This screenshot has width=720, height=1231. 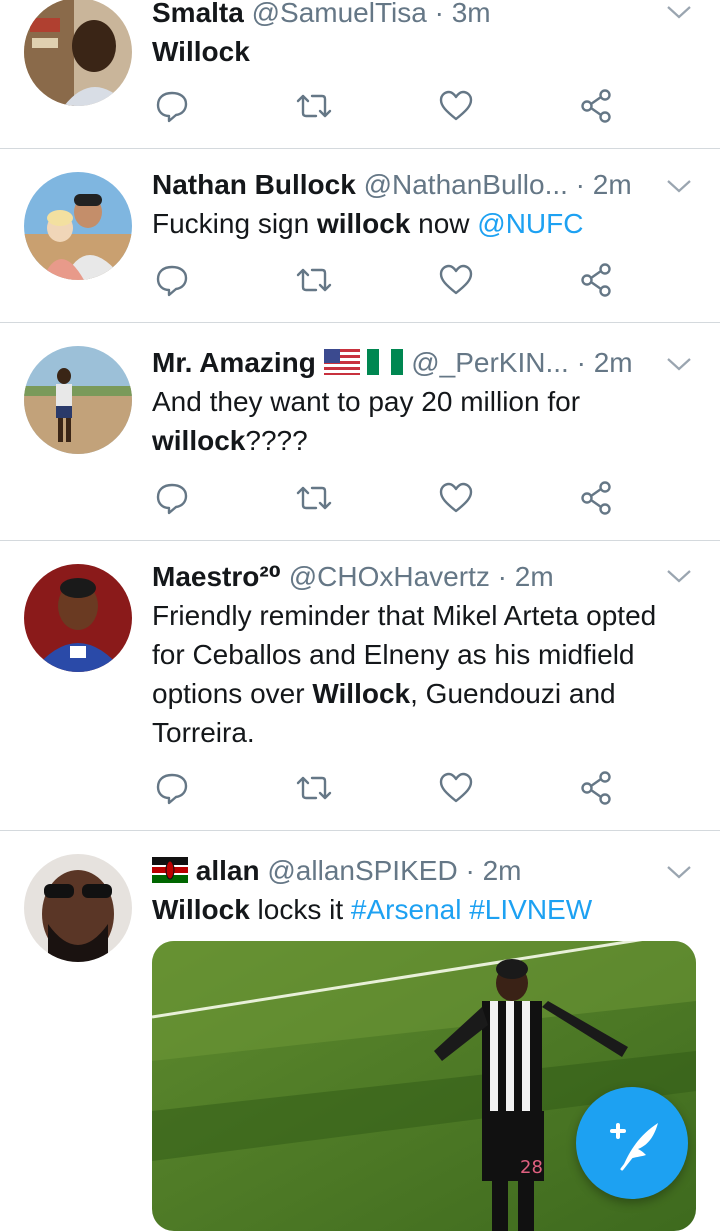 I want to click on display-name: Smalta, so click(x=198, y=14).